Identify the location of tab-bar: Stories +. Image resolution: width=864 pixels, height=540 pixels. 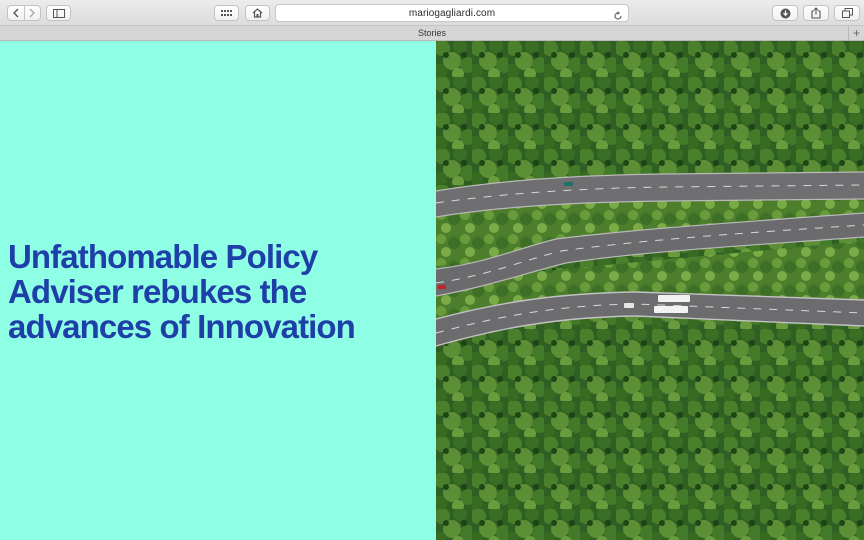
(432, 33).